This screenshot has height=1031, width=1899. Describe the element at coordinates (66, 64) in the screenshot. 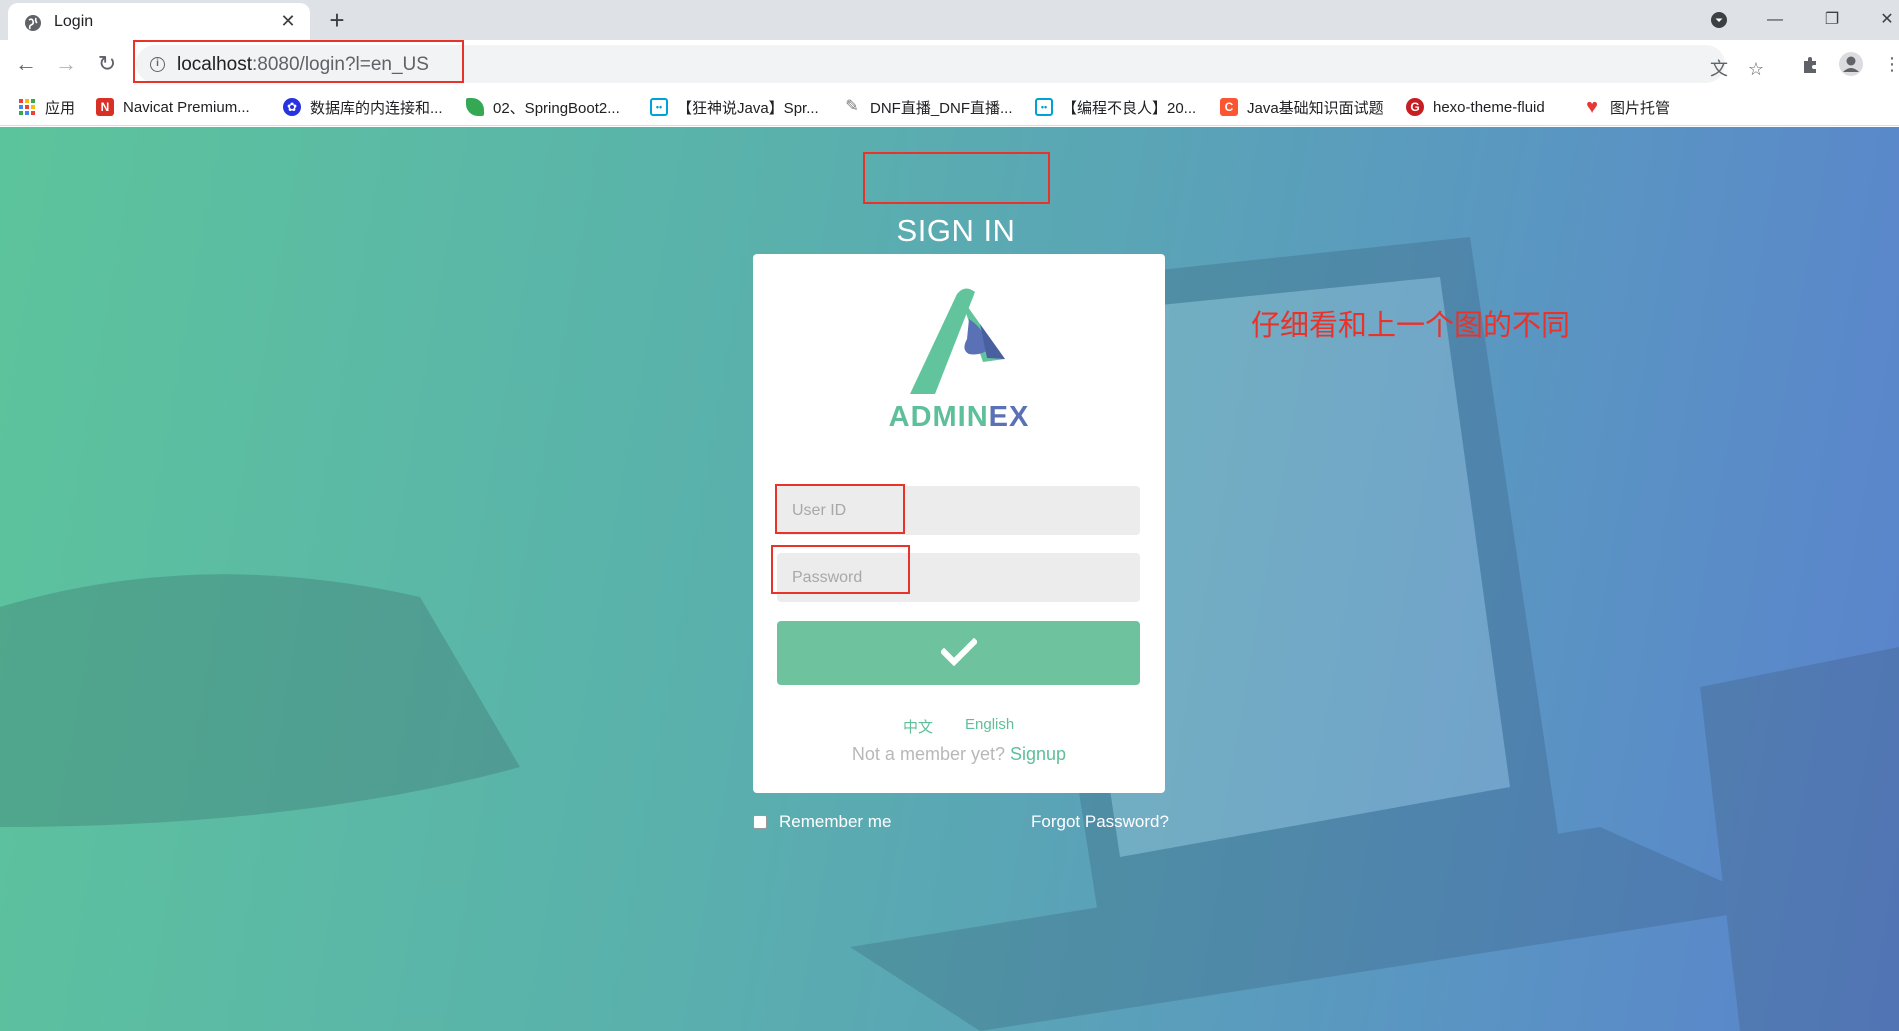

I see `forward-icon: →` at that location.